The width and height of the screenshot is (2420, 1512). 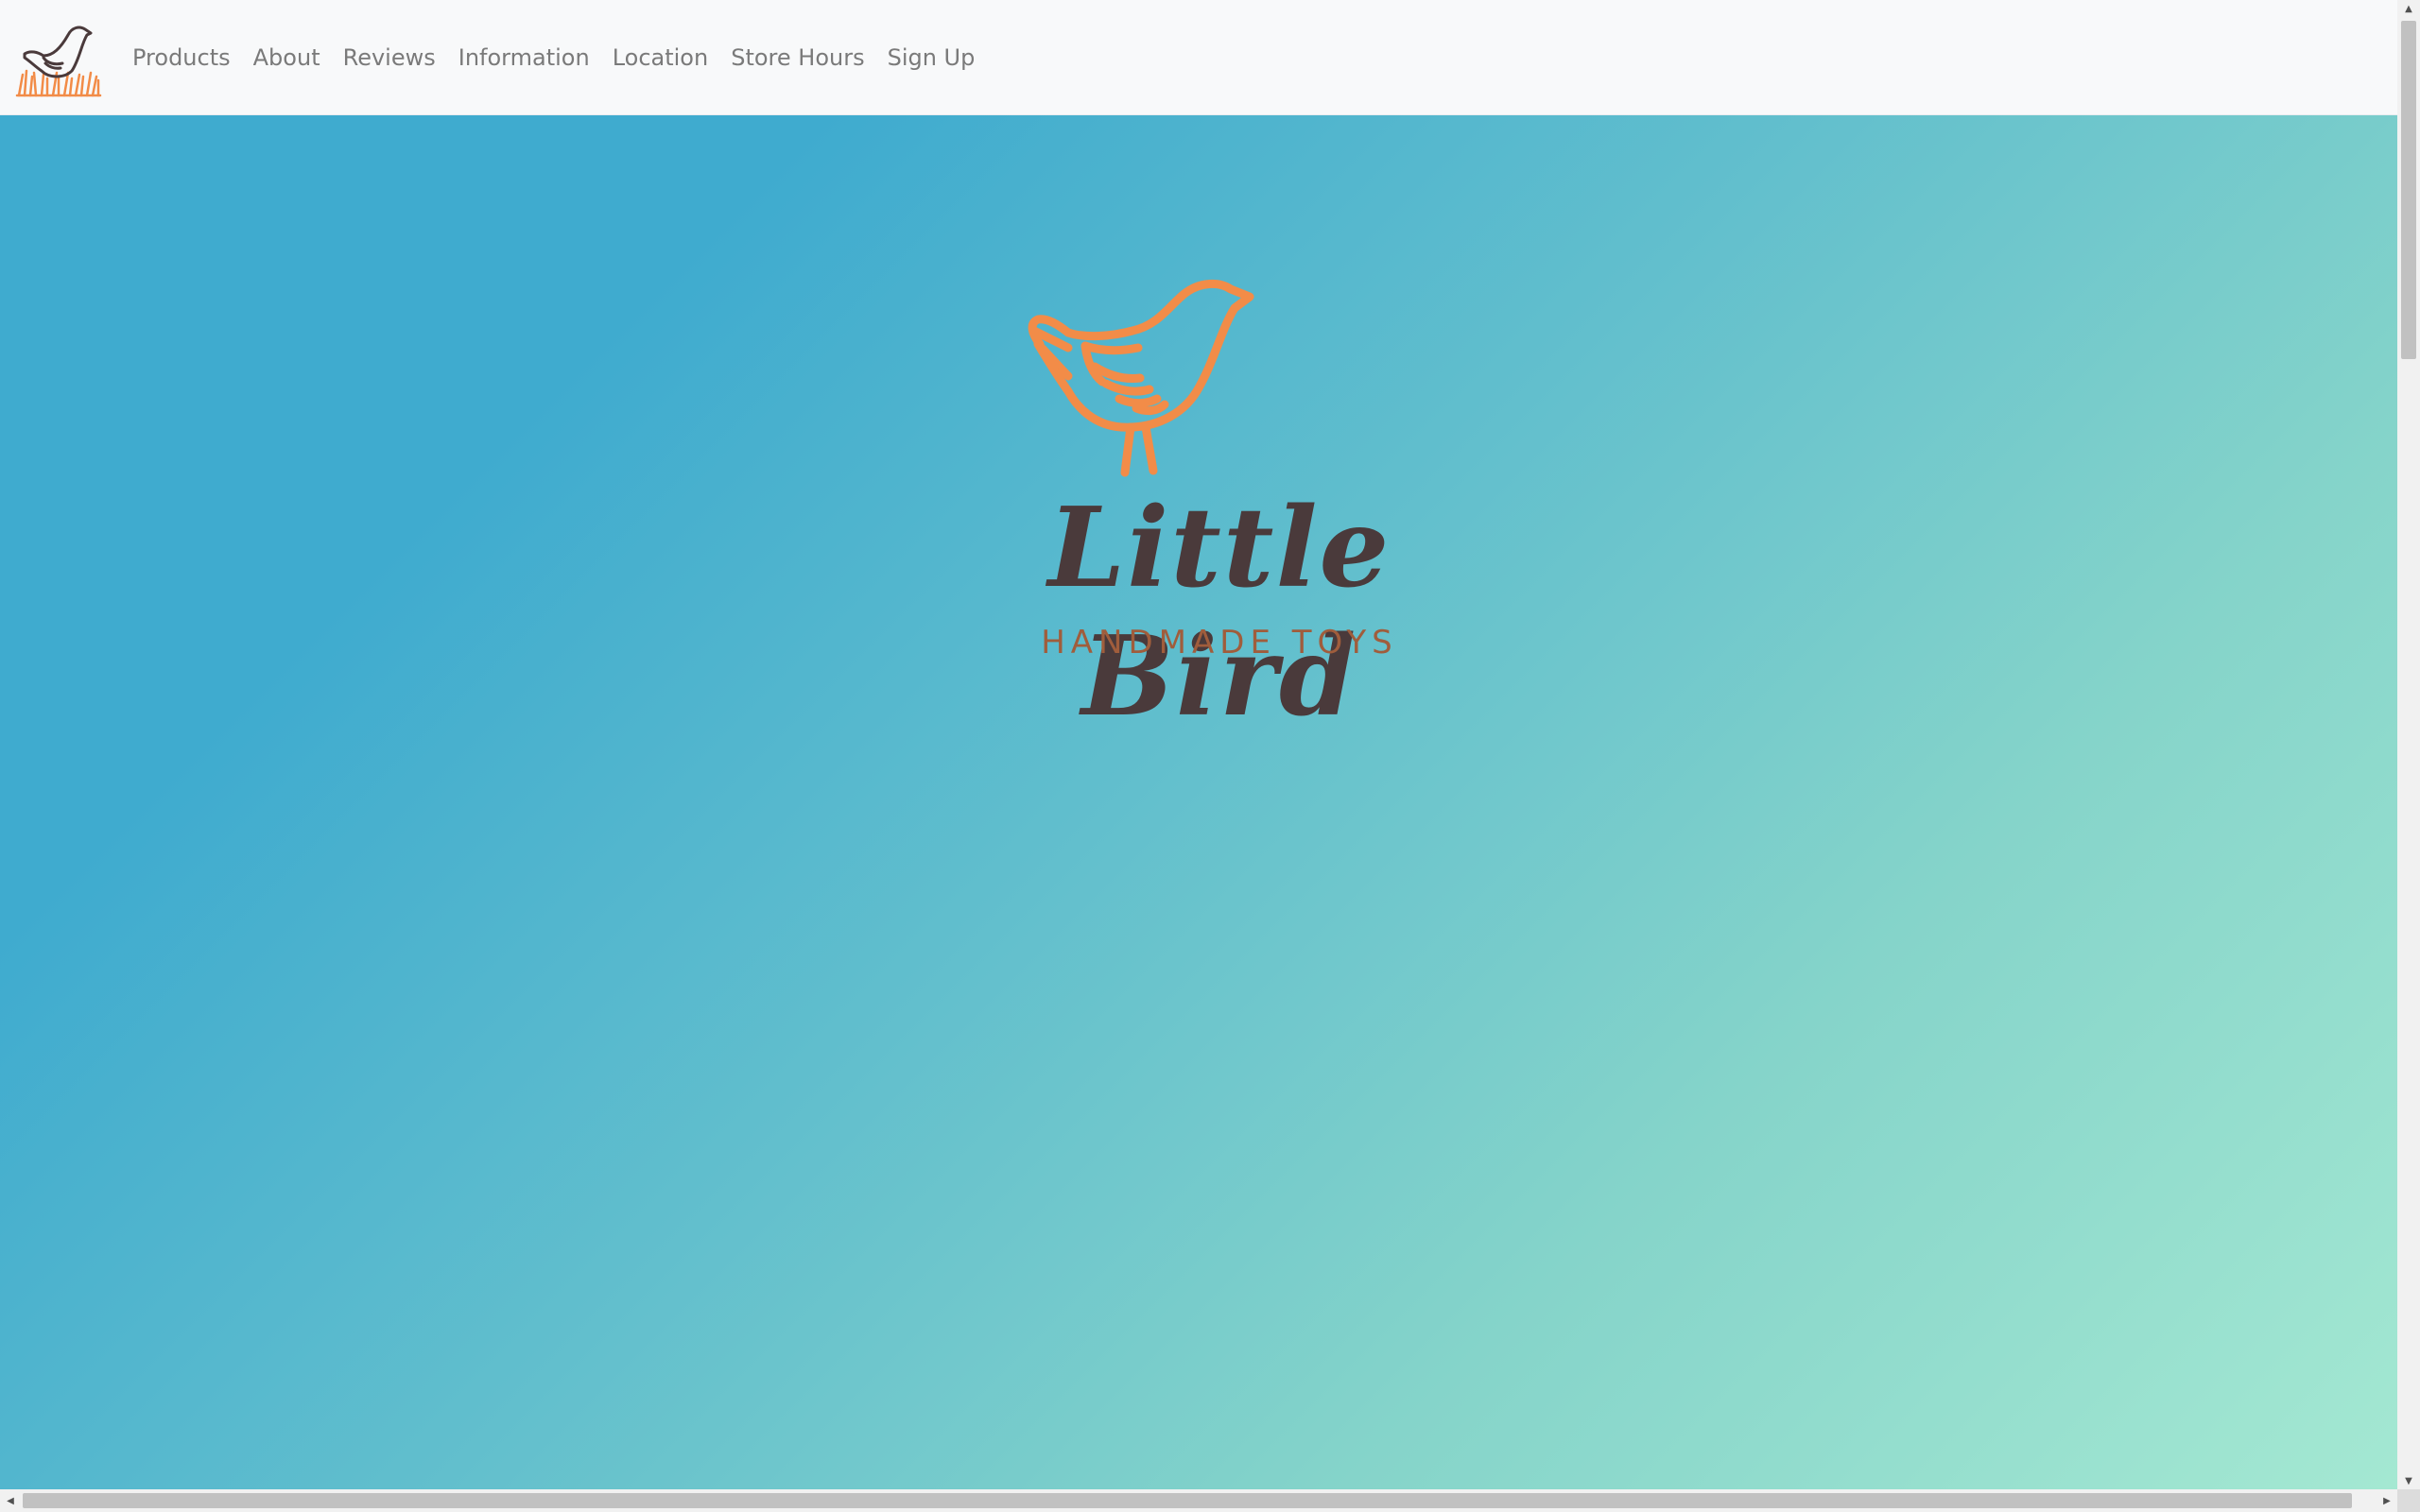 I want to click on nav-link-sign-up: Sign Up, so click(x=931, y=57).